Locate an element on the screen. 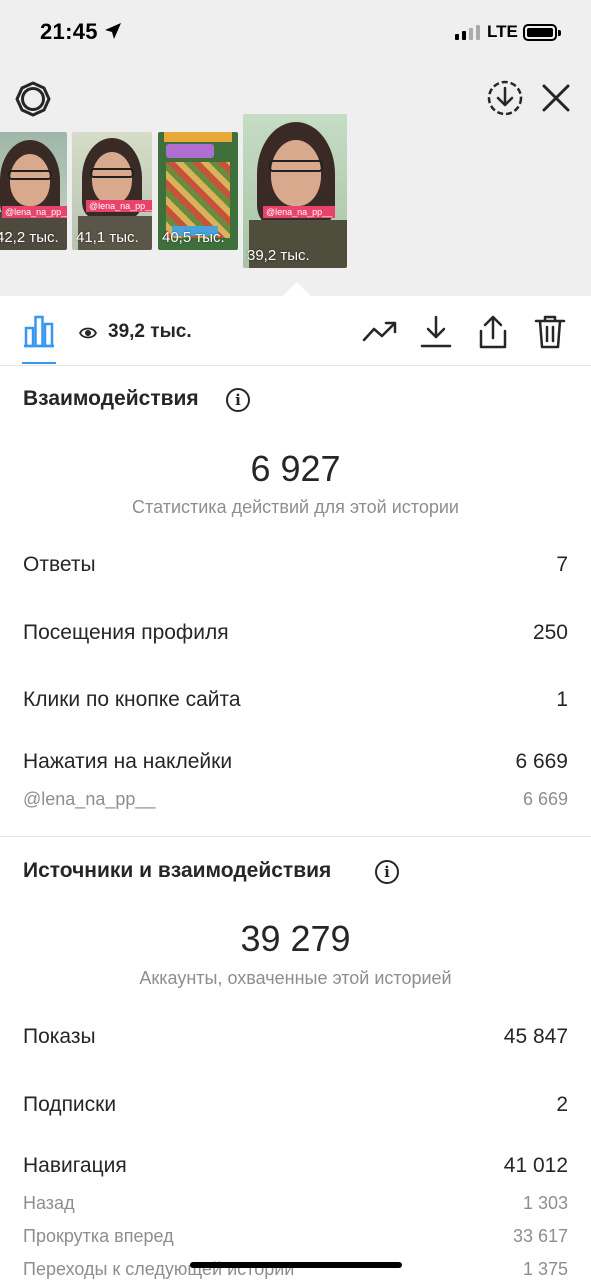 Image resolution: width=591 pixels, height=1280 pixels. thumbnail-views: 40,5 тыс. is located at coordinates (193, 237).